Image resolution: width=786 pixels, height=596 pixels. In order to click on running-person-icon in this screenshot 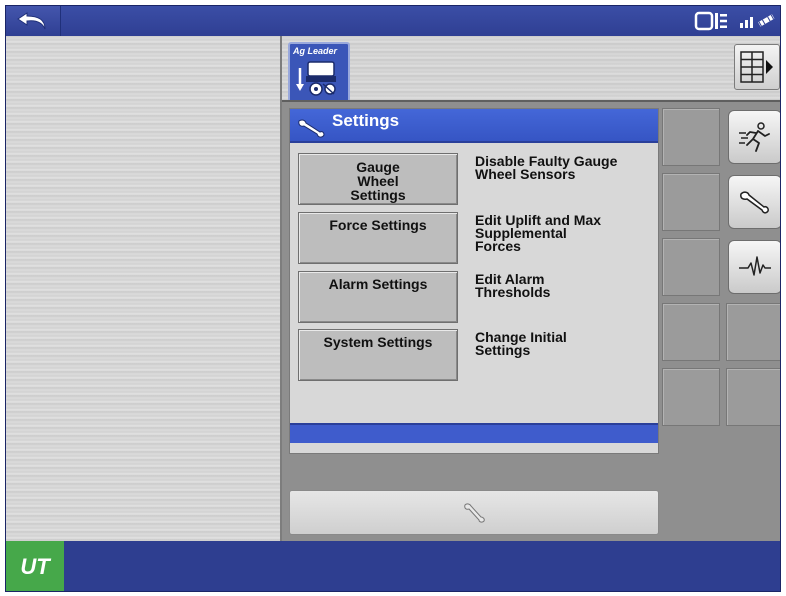, I will do `click(754, 137)`.